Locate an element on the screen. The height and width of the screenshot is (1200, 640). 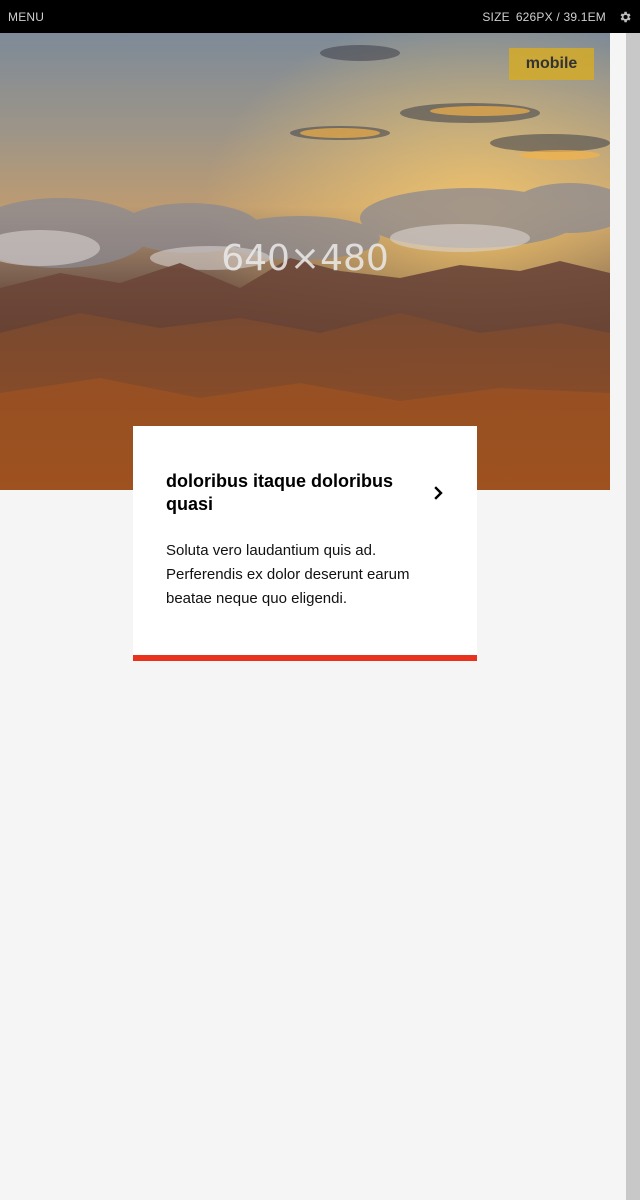
size-value: 626PX / 39.1EM is located at coordinates (560, 16).